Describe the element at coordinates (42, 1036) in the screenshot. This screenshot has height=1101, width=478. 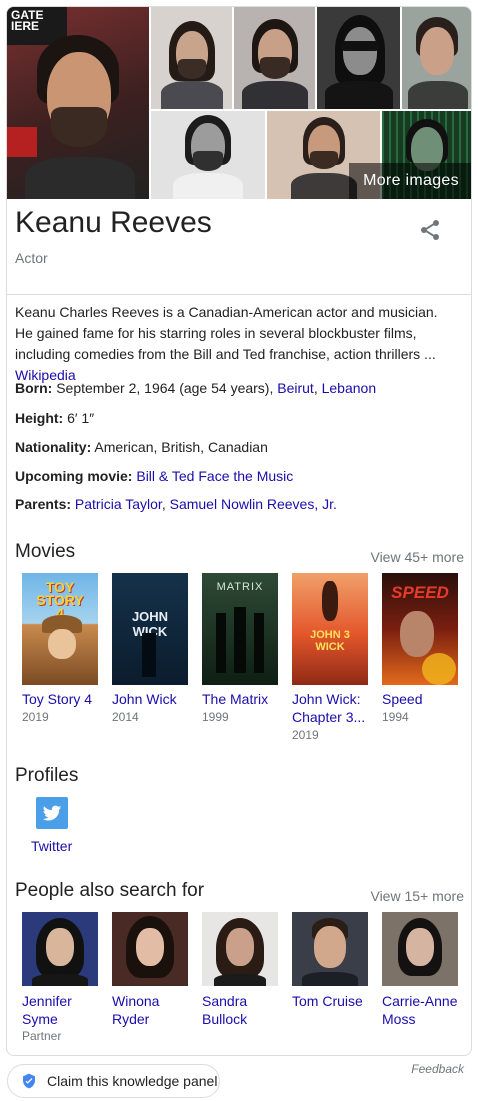
I see `person-relation: Partner` at that location.